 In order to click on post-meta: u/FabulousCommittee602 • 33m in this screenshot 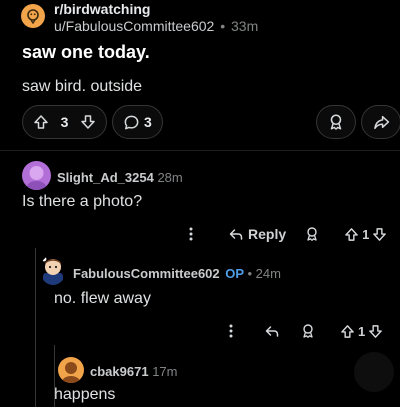, I will do `click(156, 26)`.